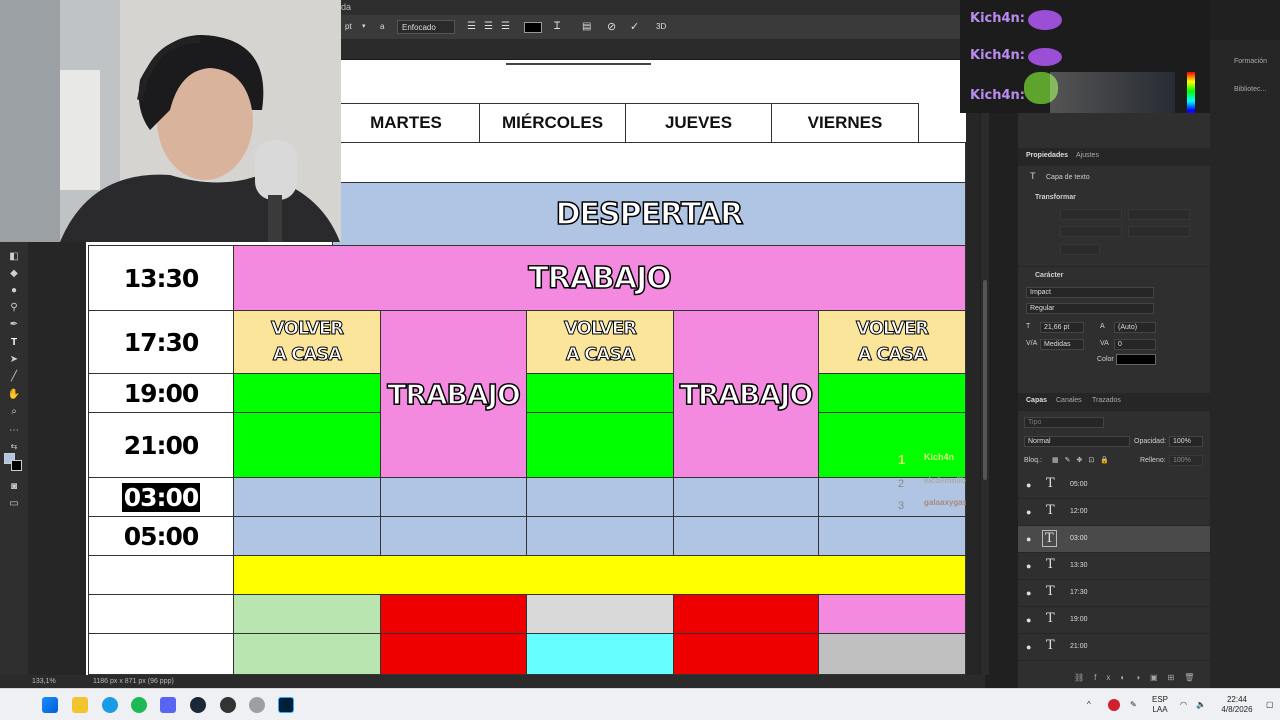 Image resolution: width=1280 pixels, height=720 pixels. What do you see at coordinates (1114, 539) in the screenshot?
I see `layer-row-selected: ● T 03:00` at bounding box center [1114, 539].